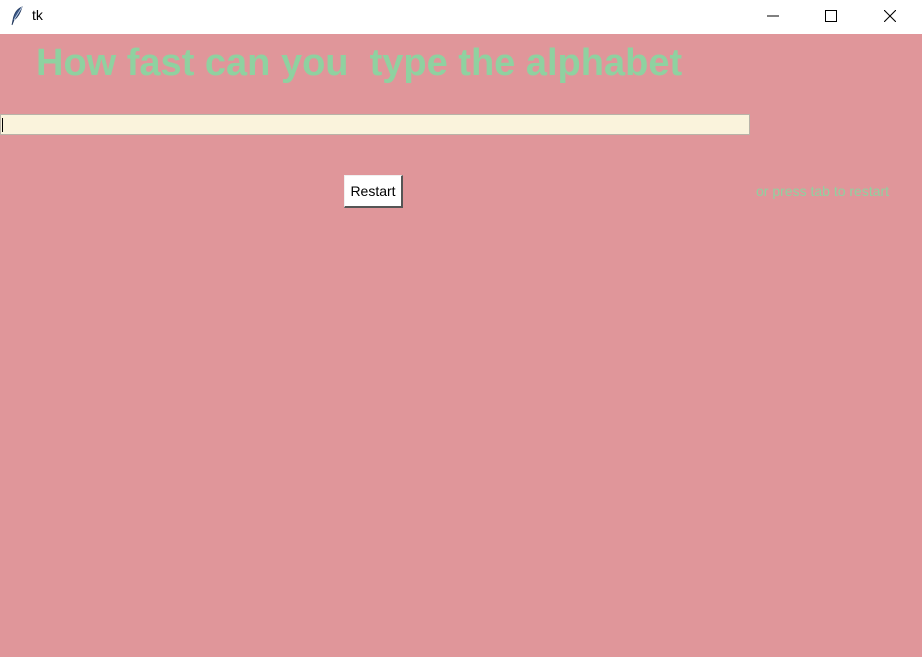 The image size is (922, 657). What do you see at coordinates (17, 16) in the screenshot?
I see `tk-feather-icon` at bounding box center [17, 16].